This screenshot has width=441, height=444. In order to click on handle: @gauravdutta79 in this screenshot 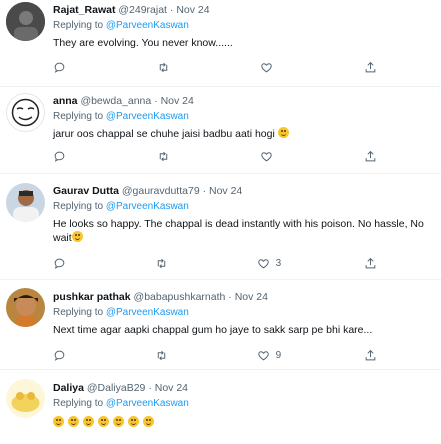, I will do `click(161, 191)`.